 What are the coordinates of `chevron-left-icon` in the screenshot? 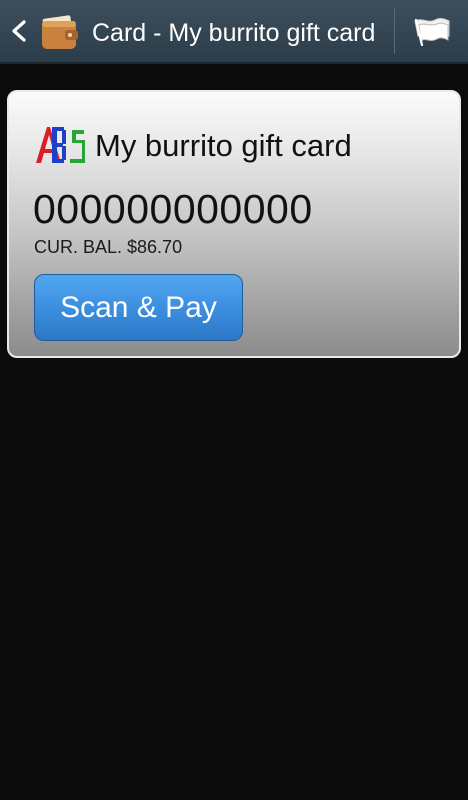 It's located at (19, 31).